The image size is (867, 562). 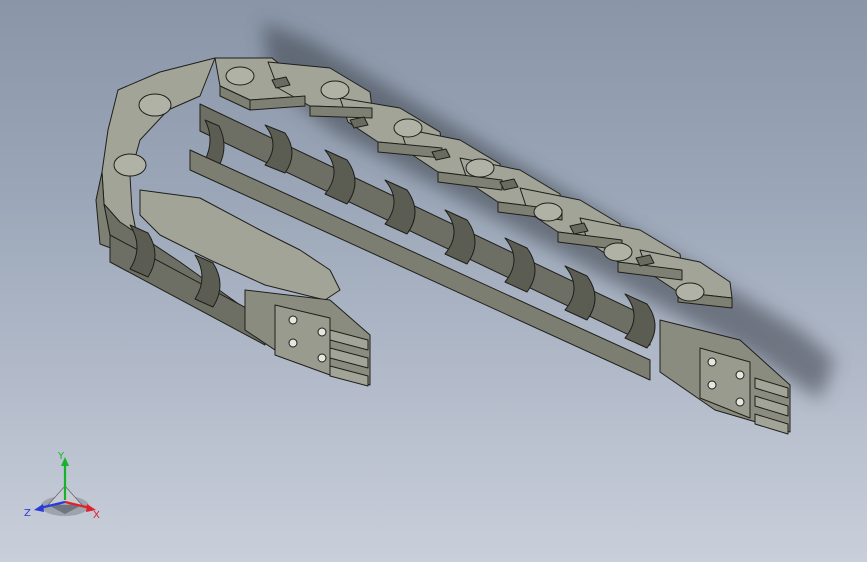 What do you see at coordinates (96, 515) in the screenshot?
I see `x-axis-label: X` at bounding box center [96, 515].